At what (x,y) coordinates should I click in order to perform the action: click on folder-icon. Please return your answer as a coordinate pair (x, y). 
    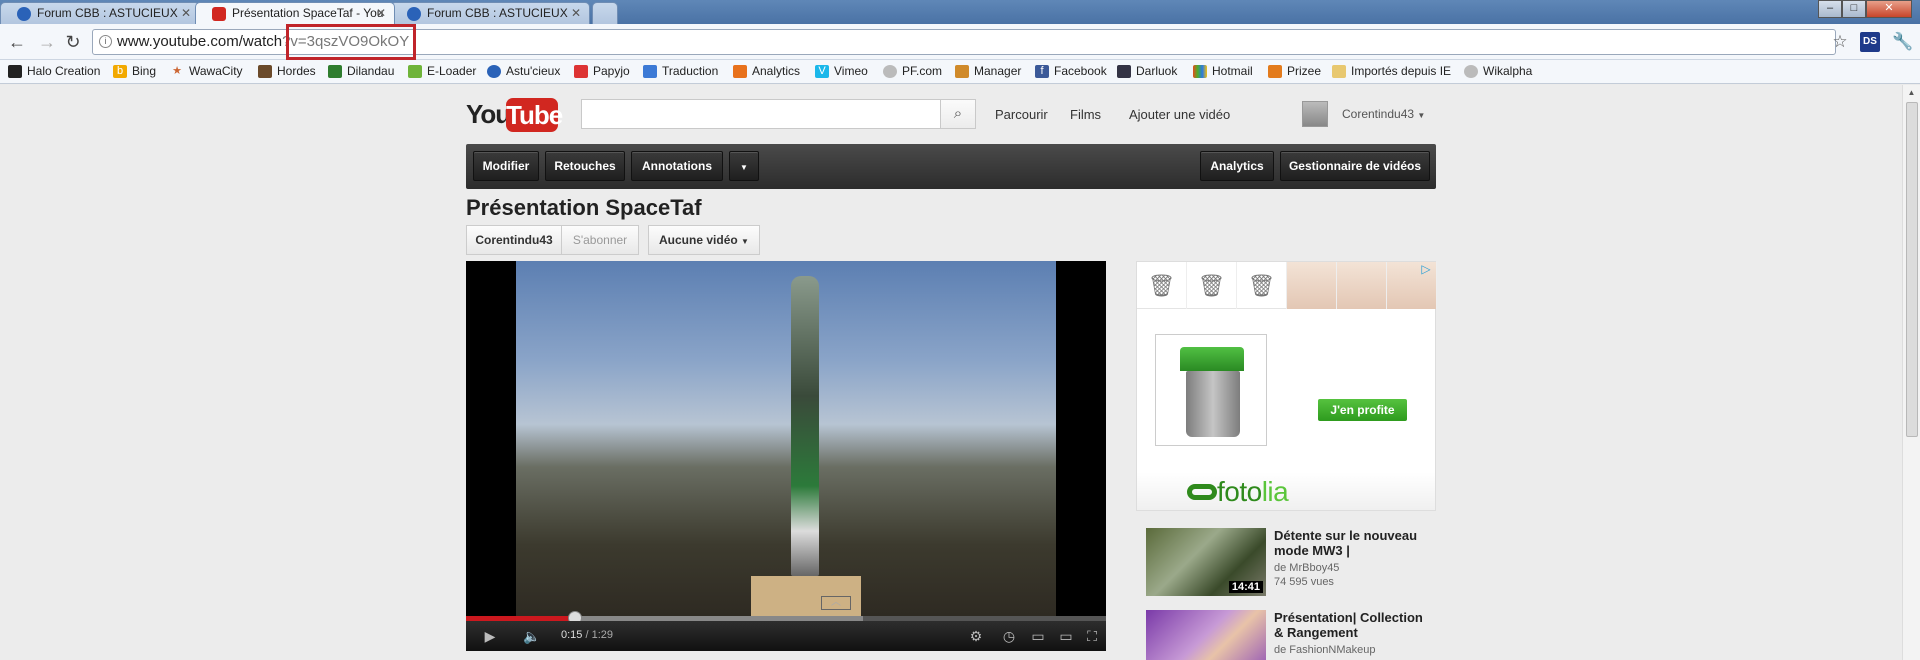
    Looking at the image, I should click on (1339, 71).